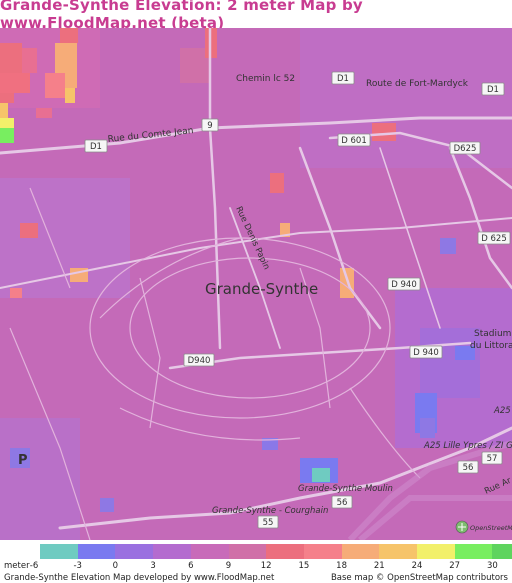  Describe the element at coordinates (265, 79) in the screenshot. I see `road-label-chemin: Chemin lc 52` at that location.